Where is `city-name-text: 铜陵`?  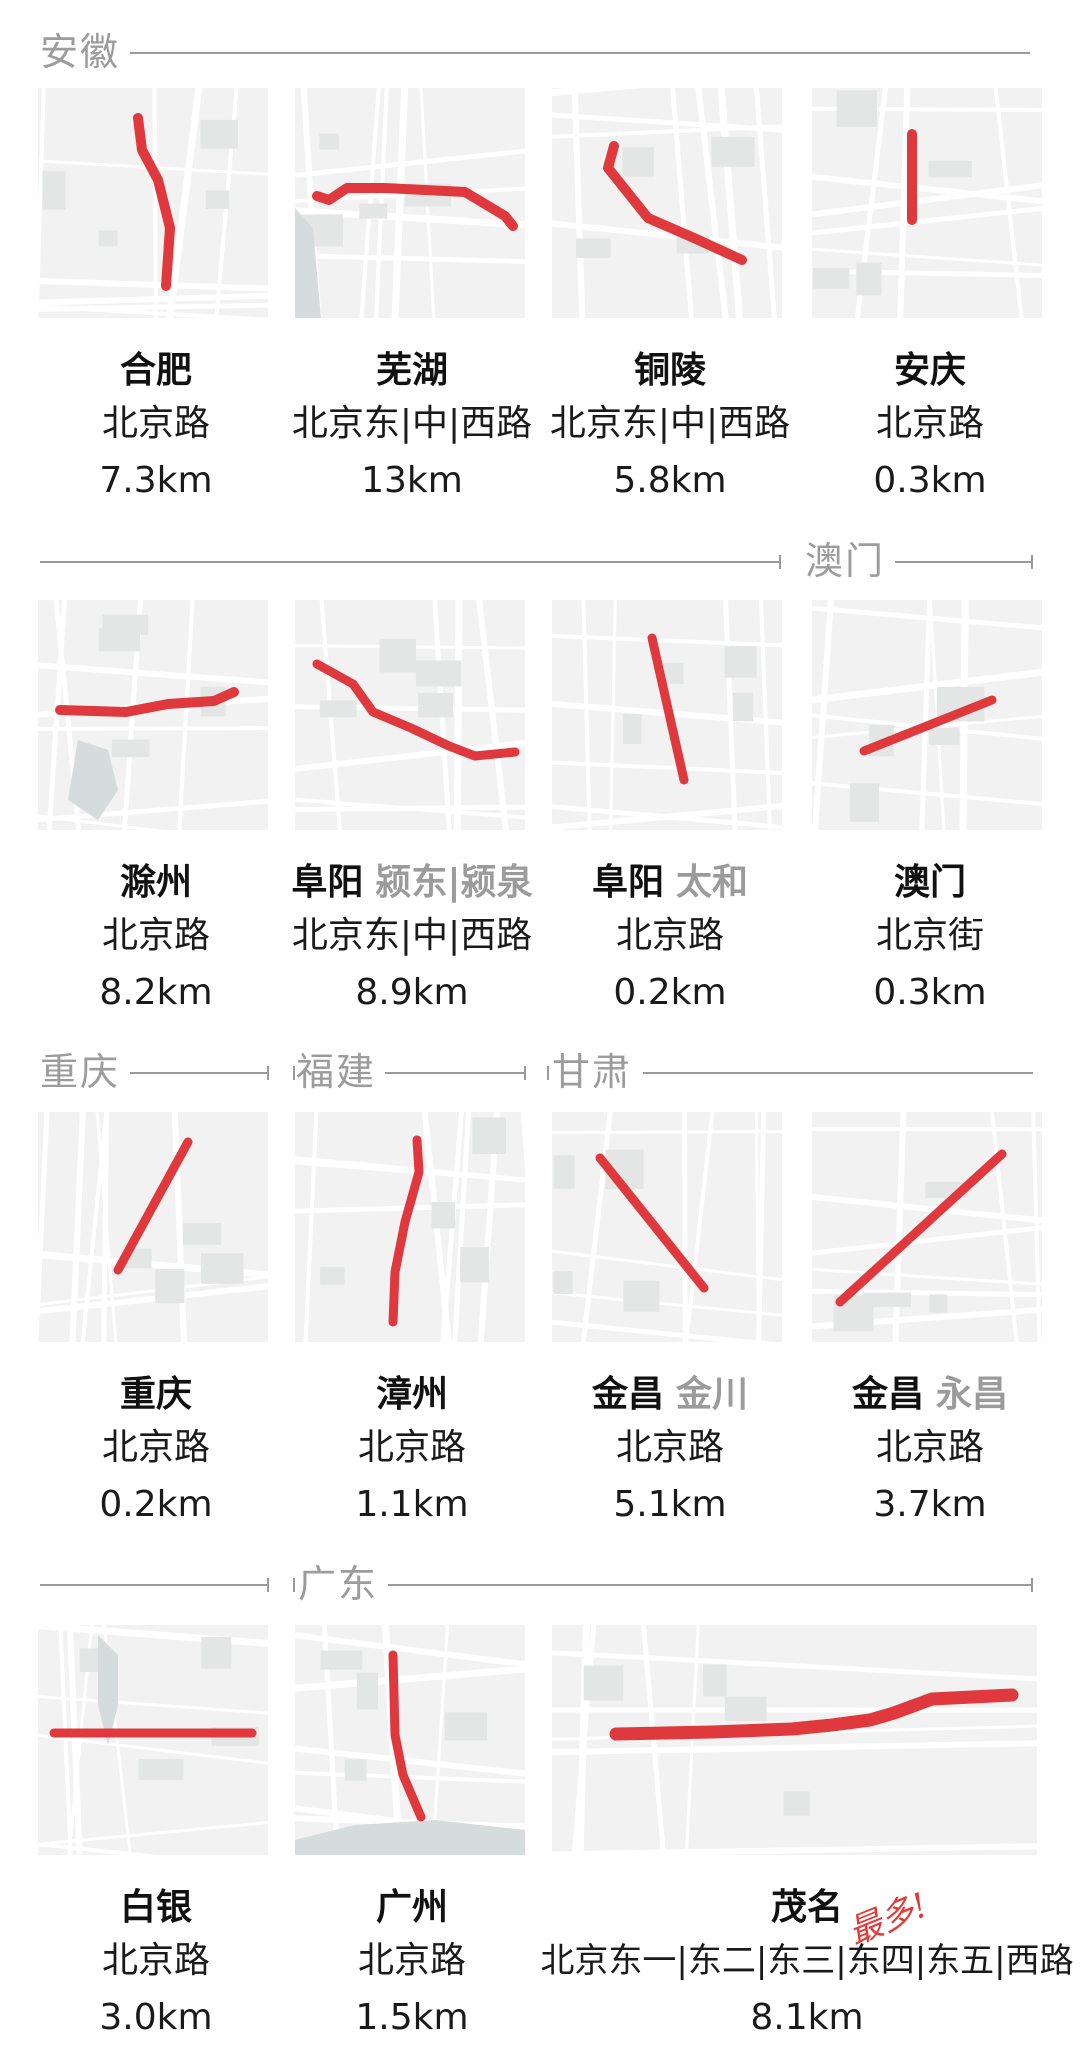
city-name-text: 铜陵 is located at coordinates (669, 370).